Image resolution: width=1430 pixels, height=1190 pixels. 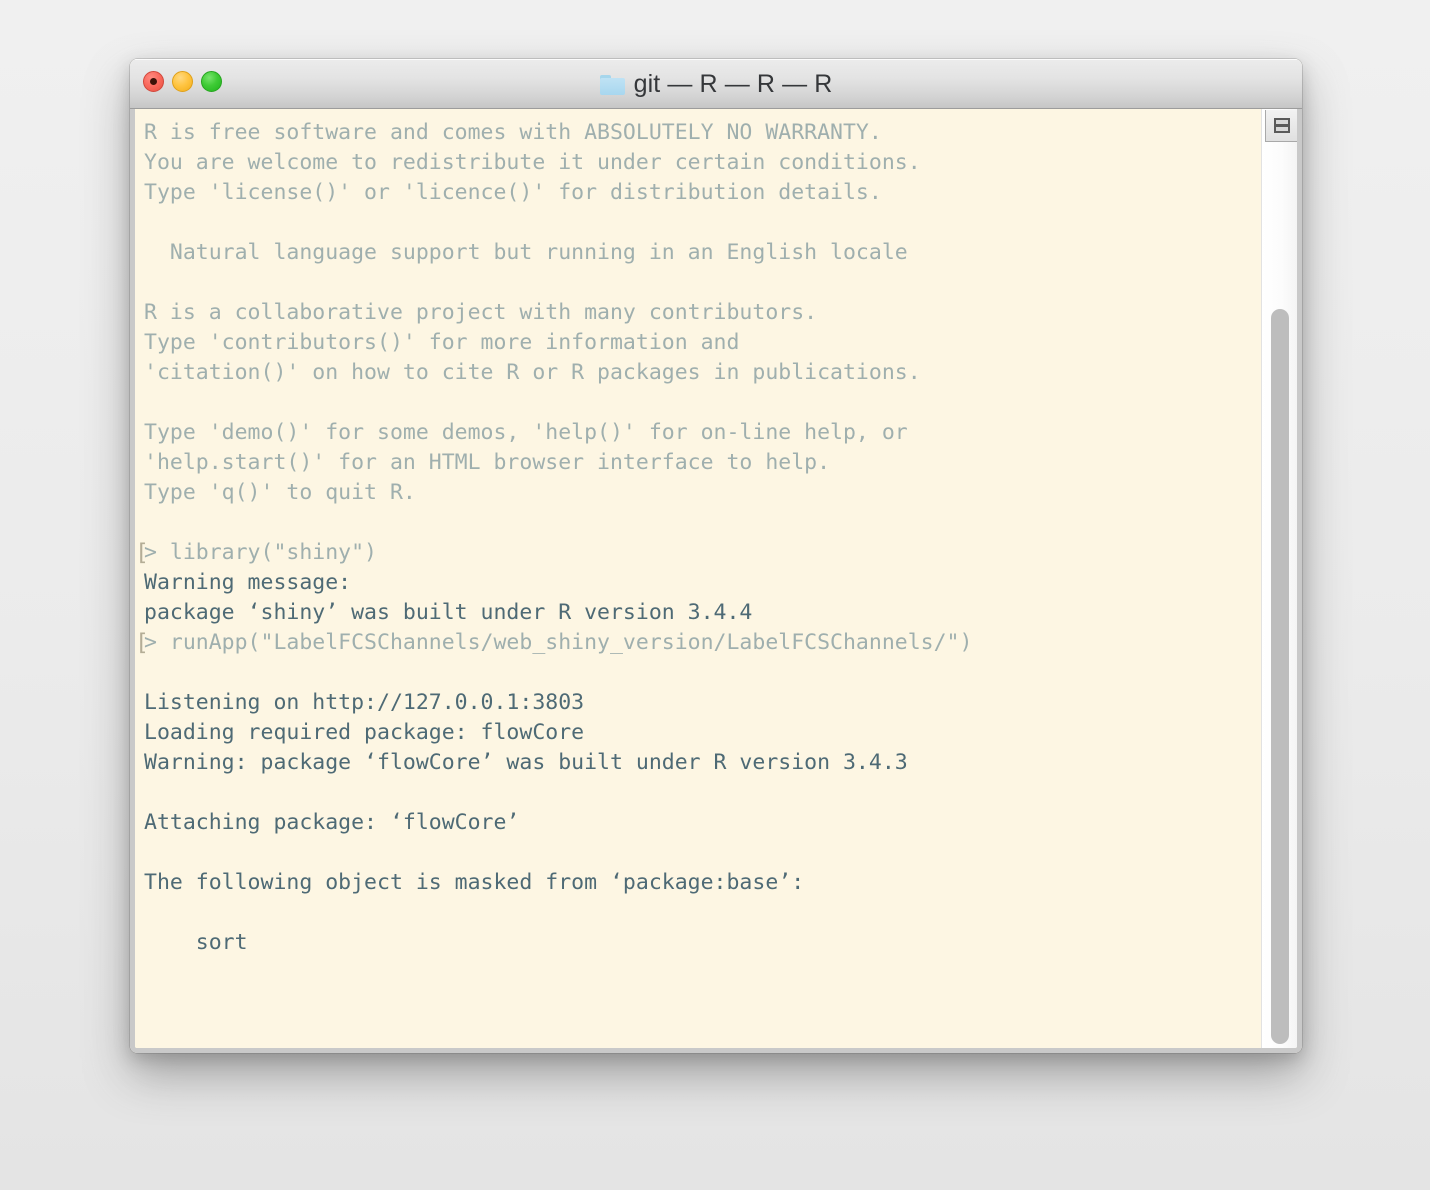 I want to click on terminal-output-line: Attaching package: ‘flowCore’, so click(x=332, y=822).